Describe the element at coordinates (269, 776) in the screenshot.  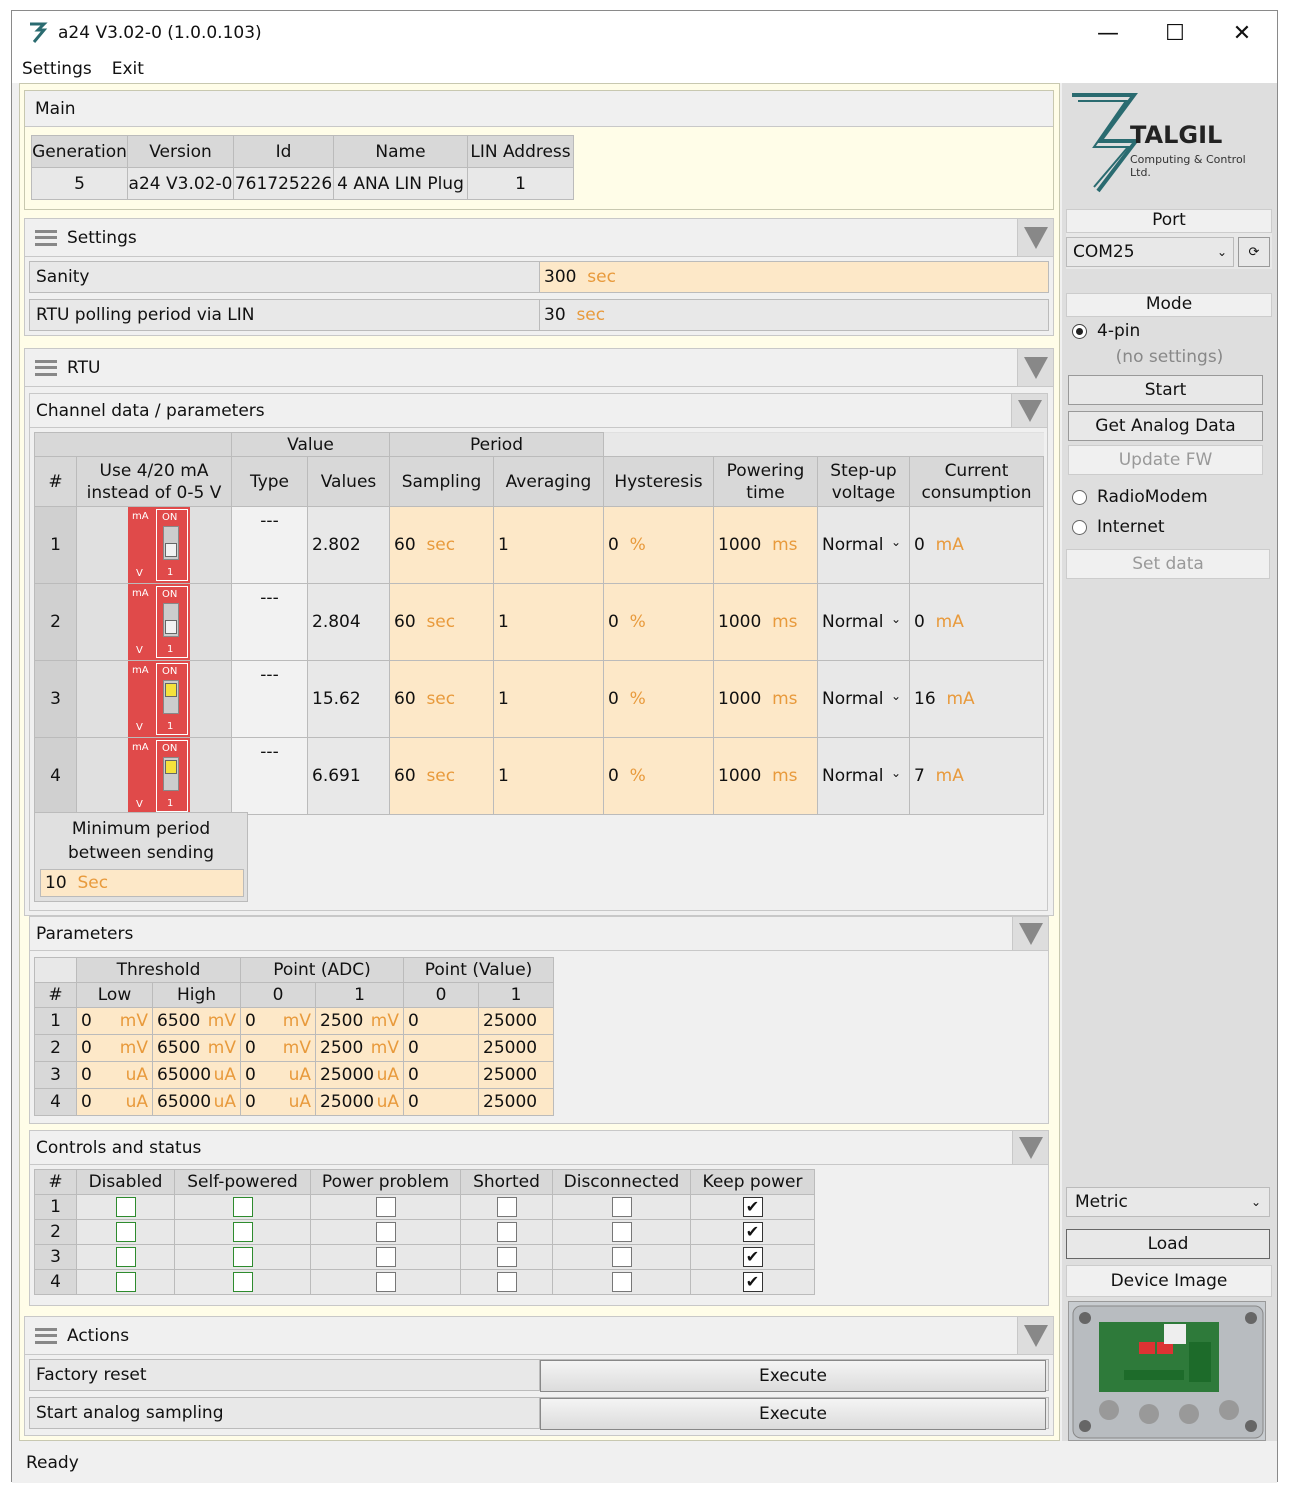
I see `channel-type: ---` at that location.